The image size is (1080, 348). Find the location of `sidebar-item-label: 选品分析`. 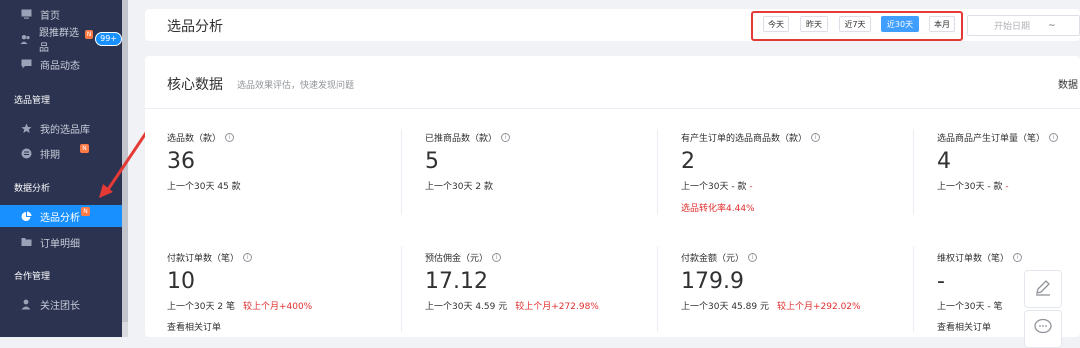

sidebar-item-label: 选品分析 is located at coordinates (60, 218).